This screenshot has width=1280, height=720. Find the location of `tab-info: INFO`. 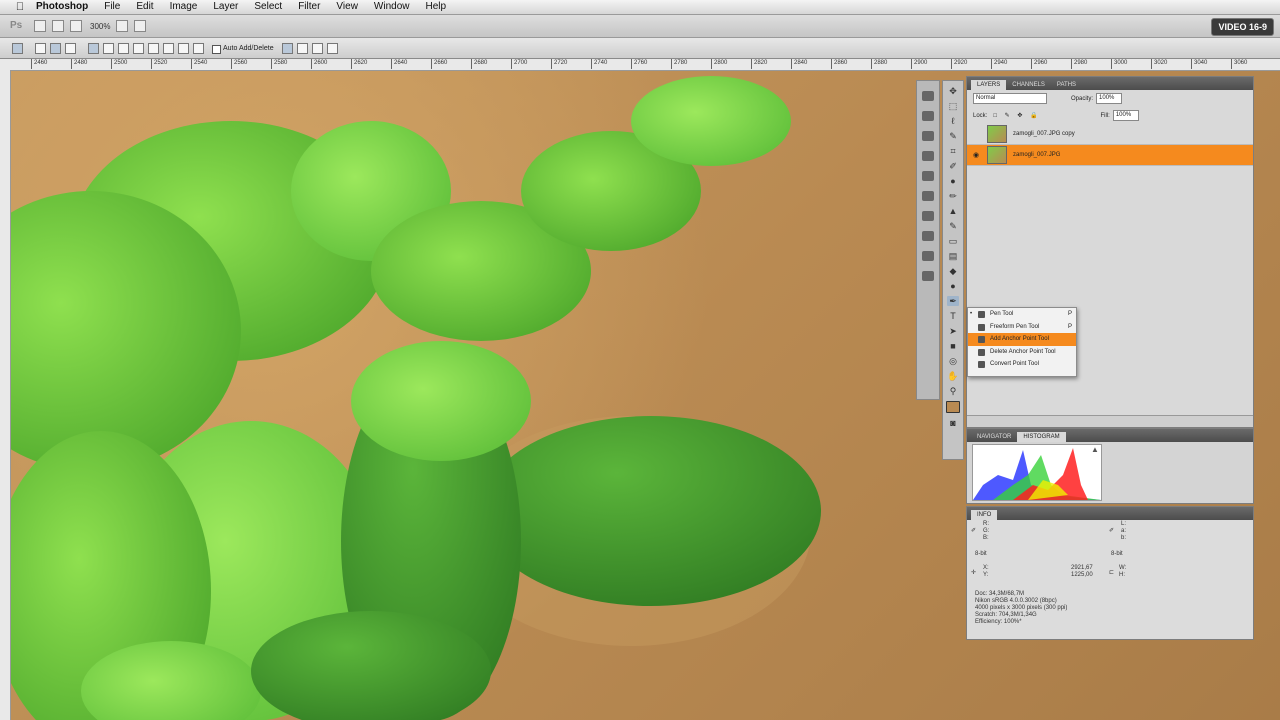

tab-info: INFO is located at coordinates (984, 515).